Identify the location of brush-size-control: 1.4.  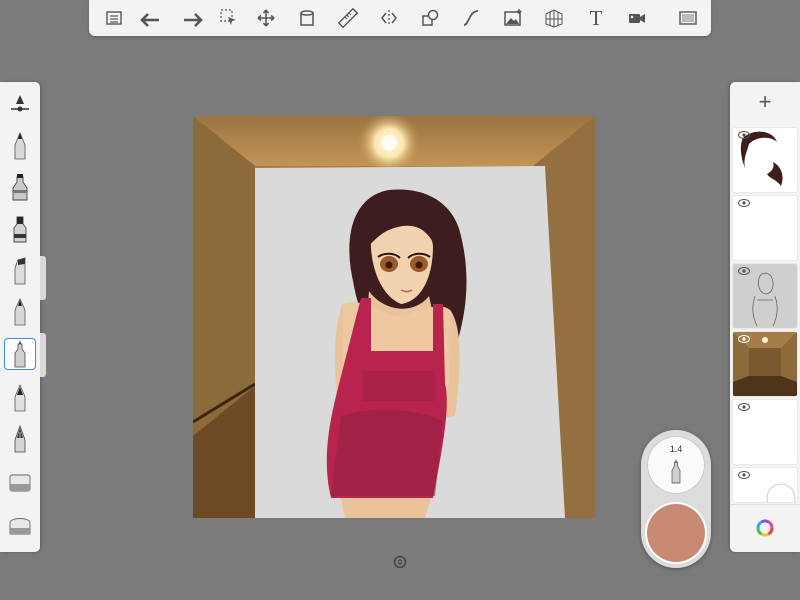
(676, 465).